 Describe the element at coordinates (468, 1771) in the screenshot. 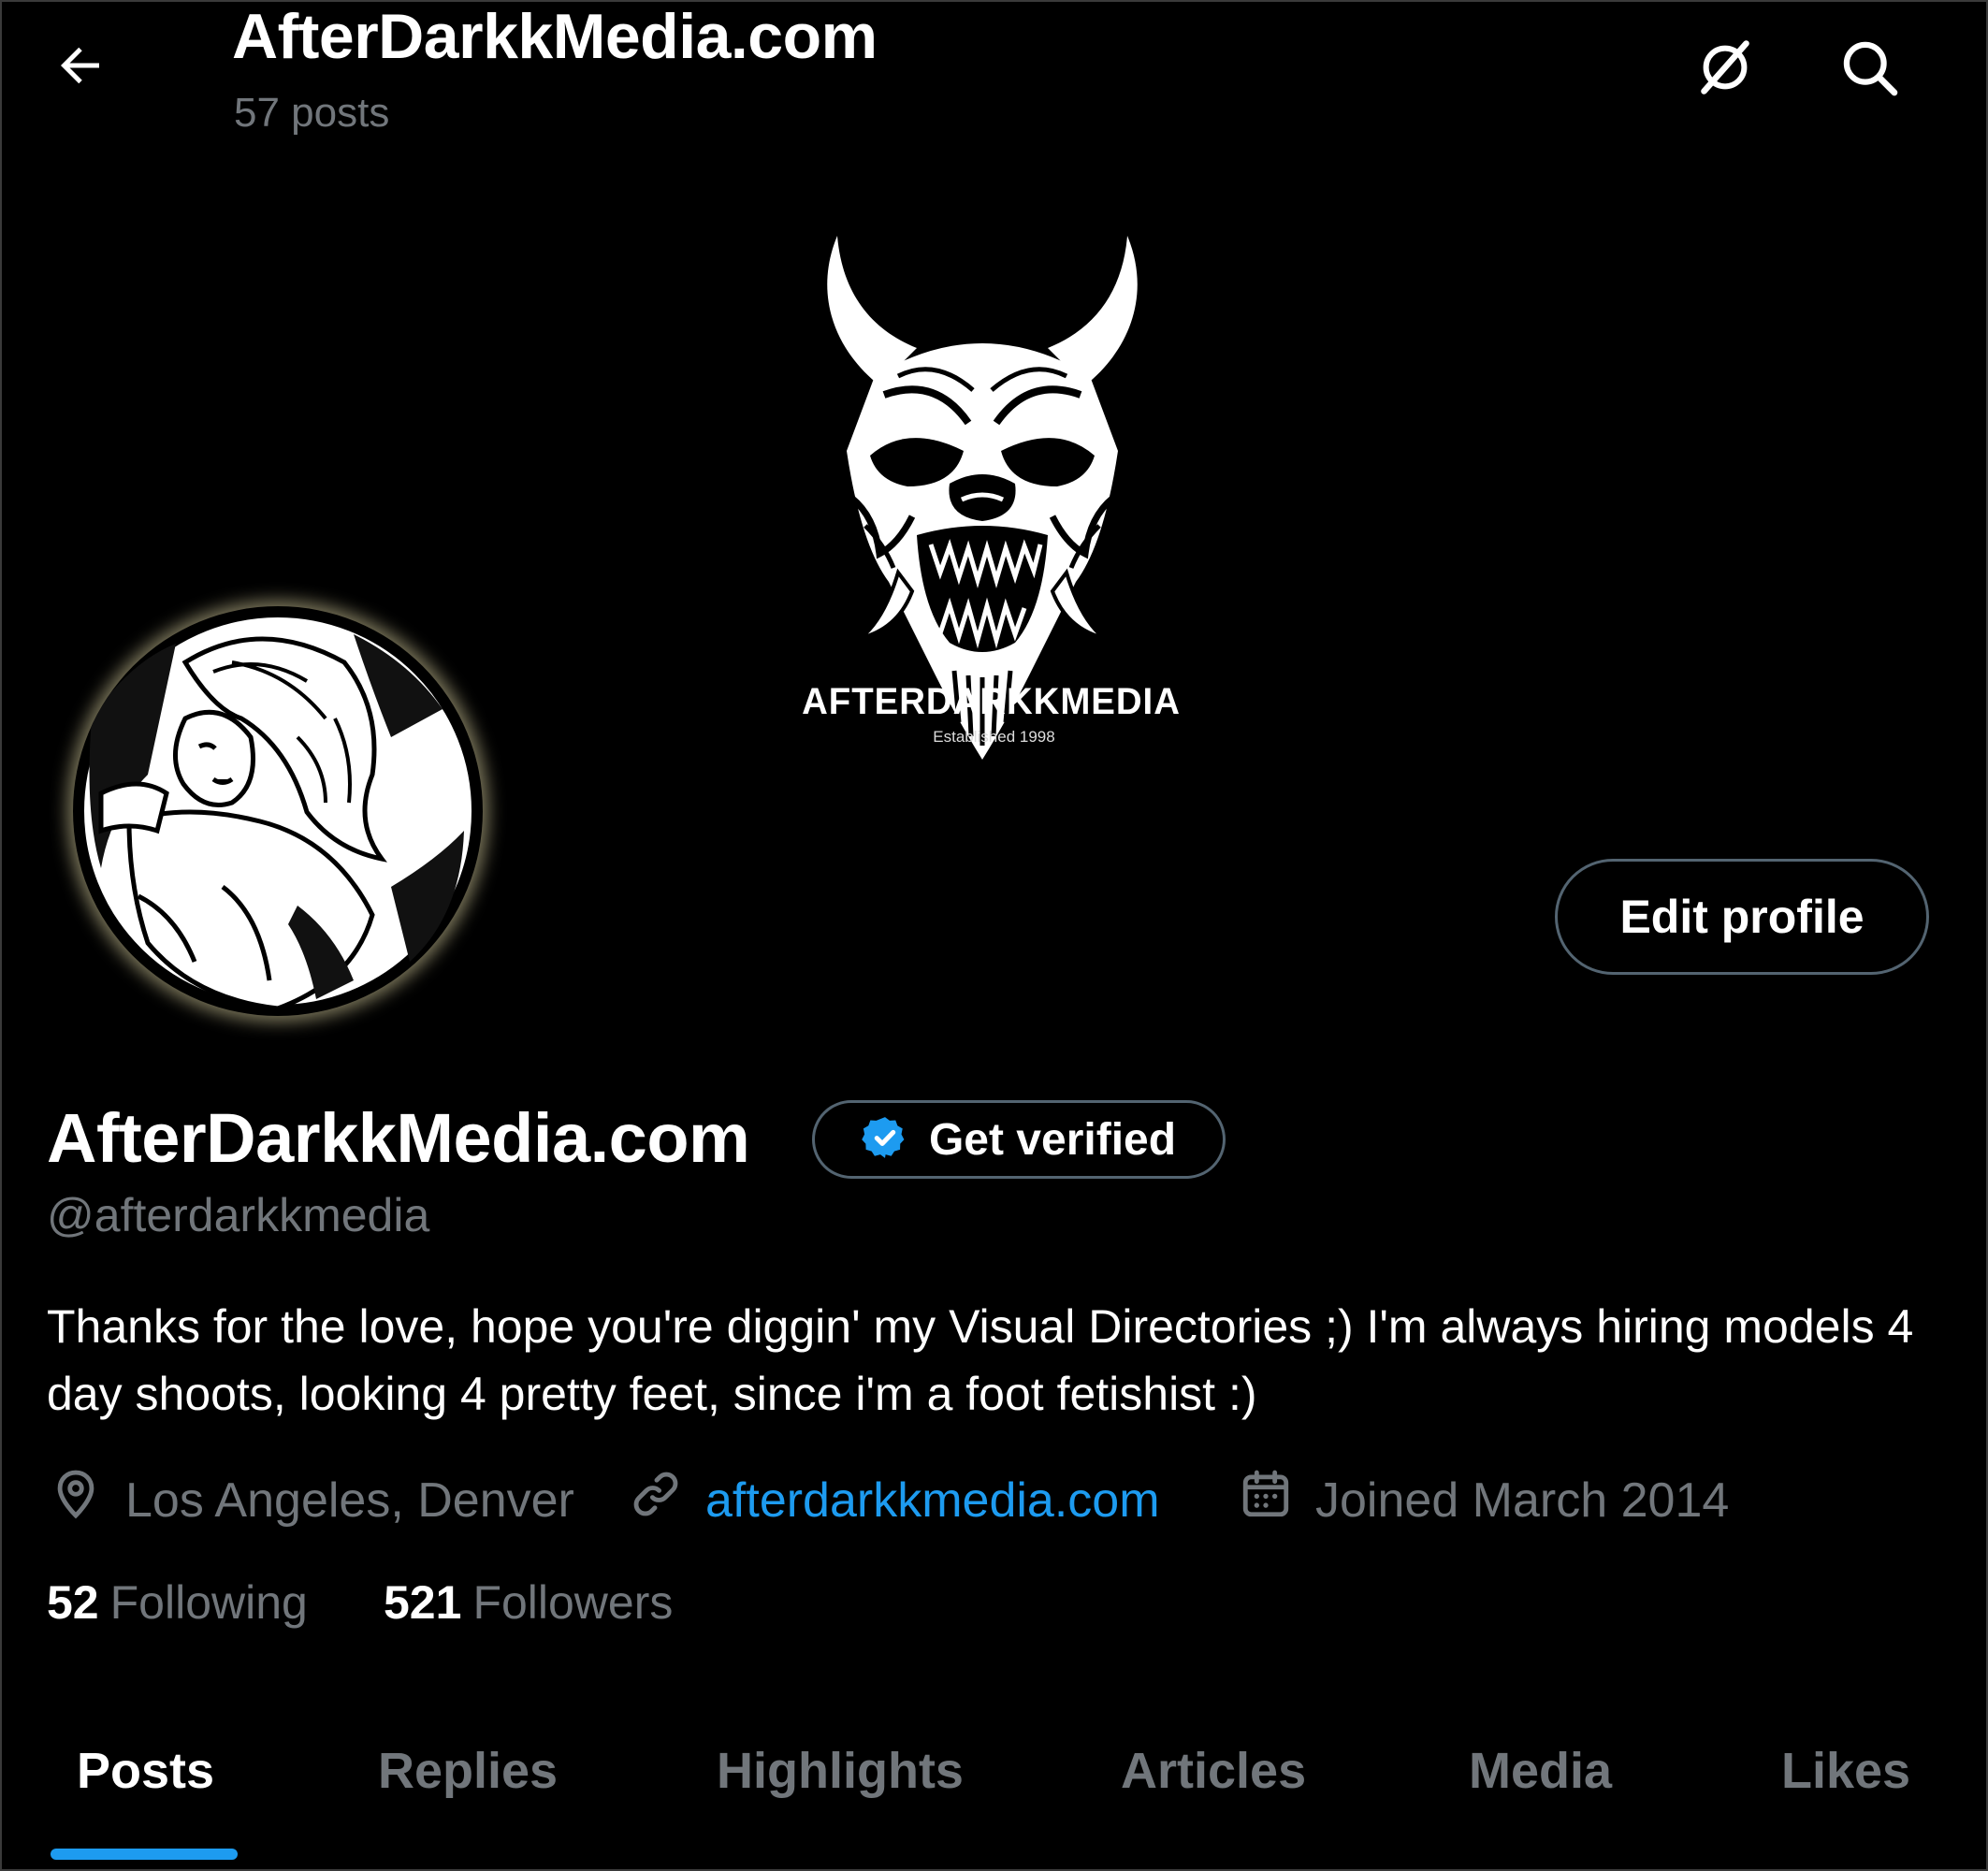

I see `tab-replies: Replies` at that location.